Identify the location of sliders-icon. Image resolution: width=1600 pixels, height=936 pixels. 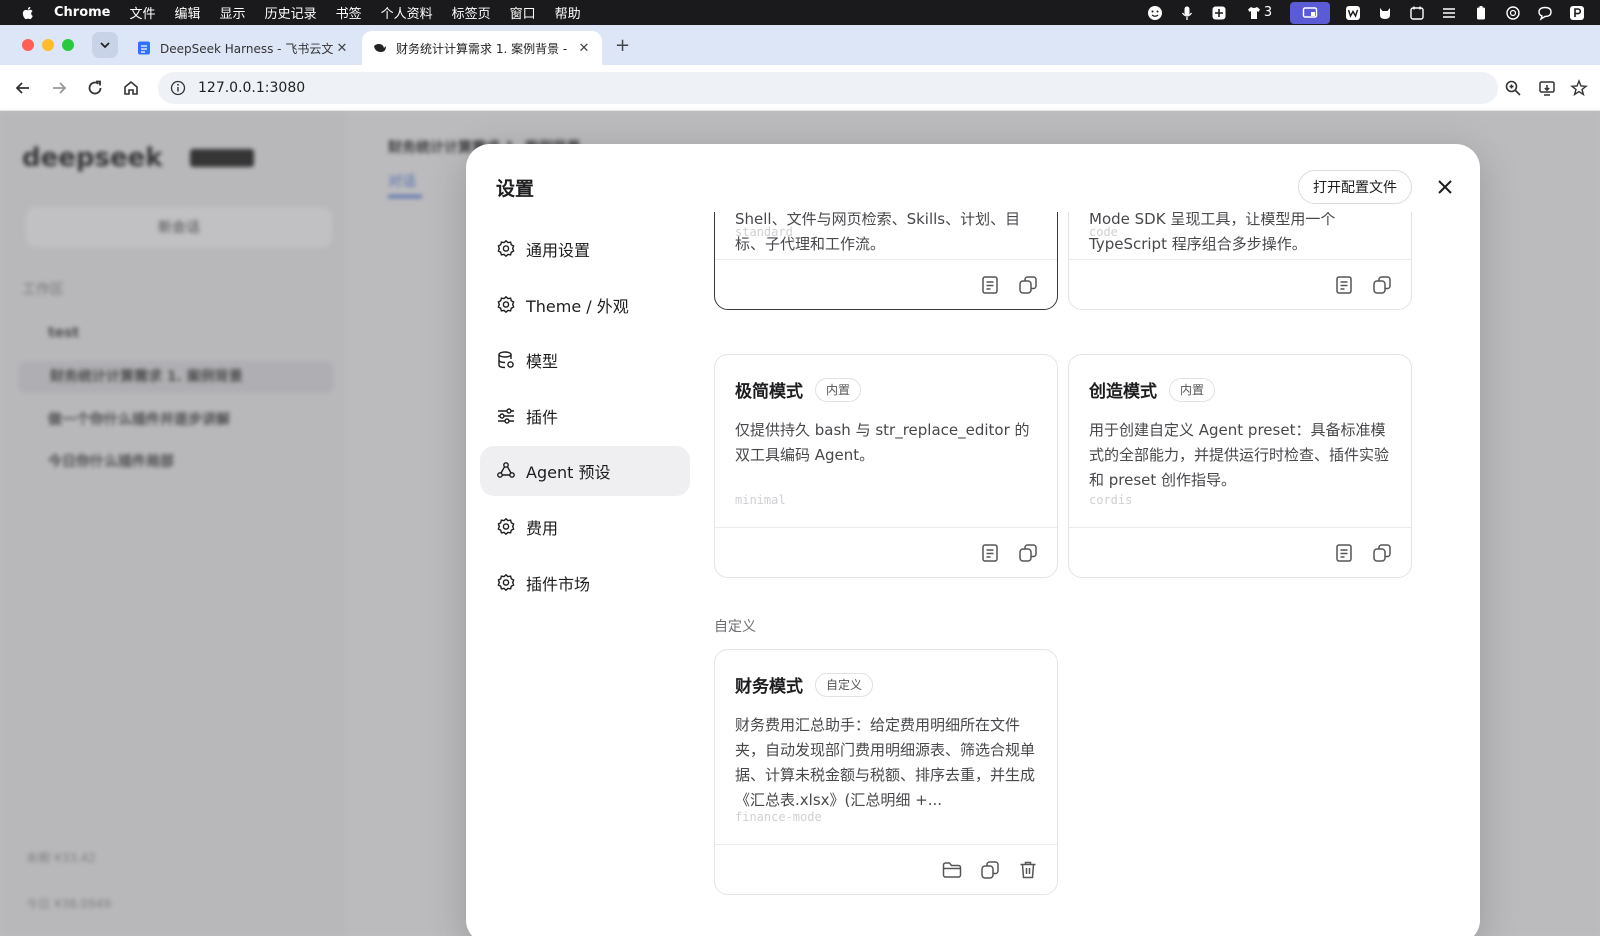
(506, 416).